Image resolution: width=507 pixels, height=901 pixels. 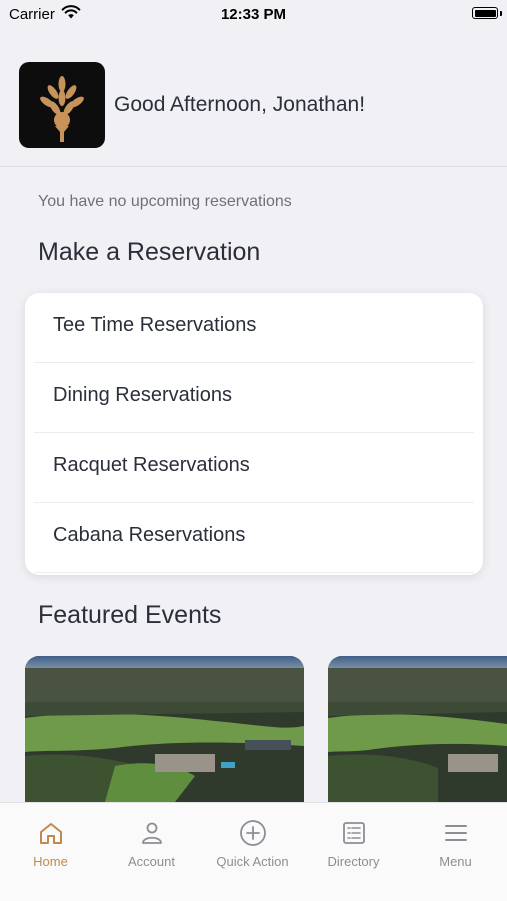 What do you see at coordinates (254, 538) in the screenshot?
I see `cabana-reservations-item: Cabana Reservations` at bounding box center [254, 538].